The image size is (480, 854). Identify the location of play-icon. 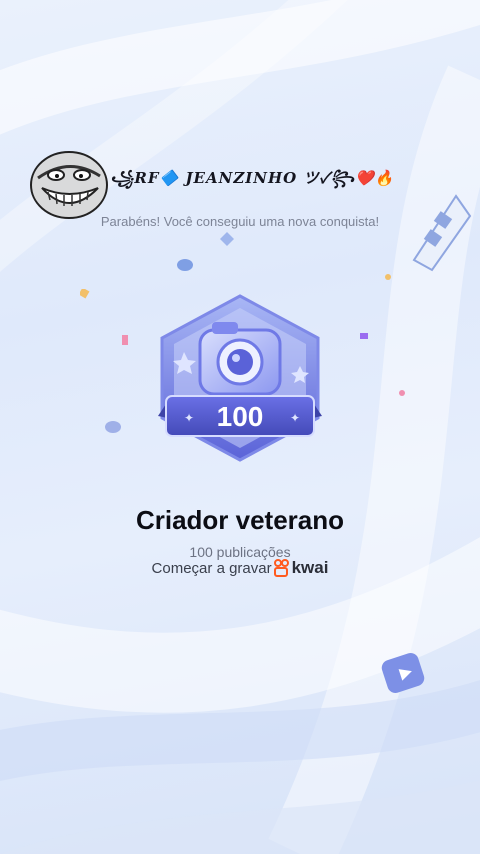
(404, 674).